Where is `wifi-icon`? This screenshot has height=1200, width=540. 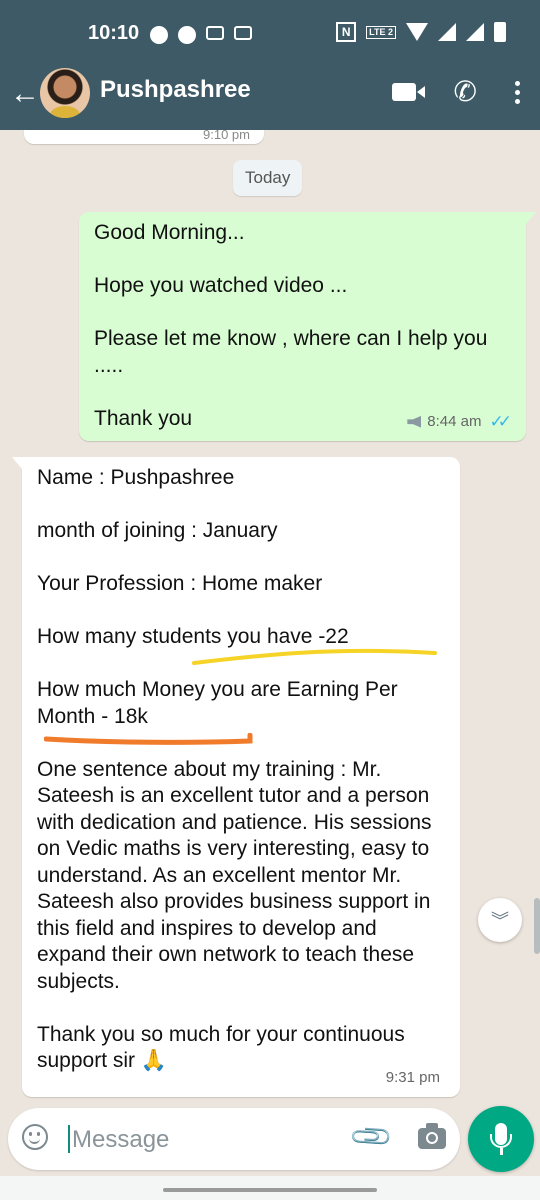
wifi-icon is located at coordinates (417, 32).